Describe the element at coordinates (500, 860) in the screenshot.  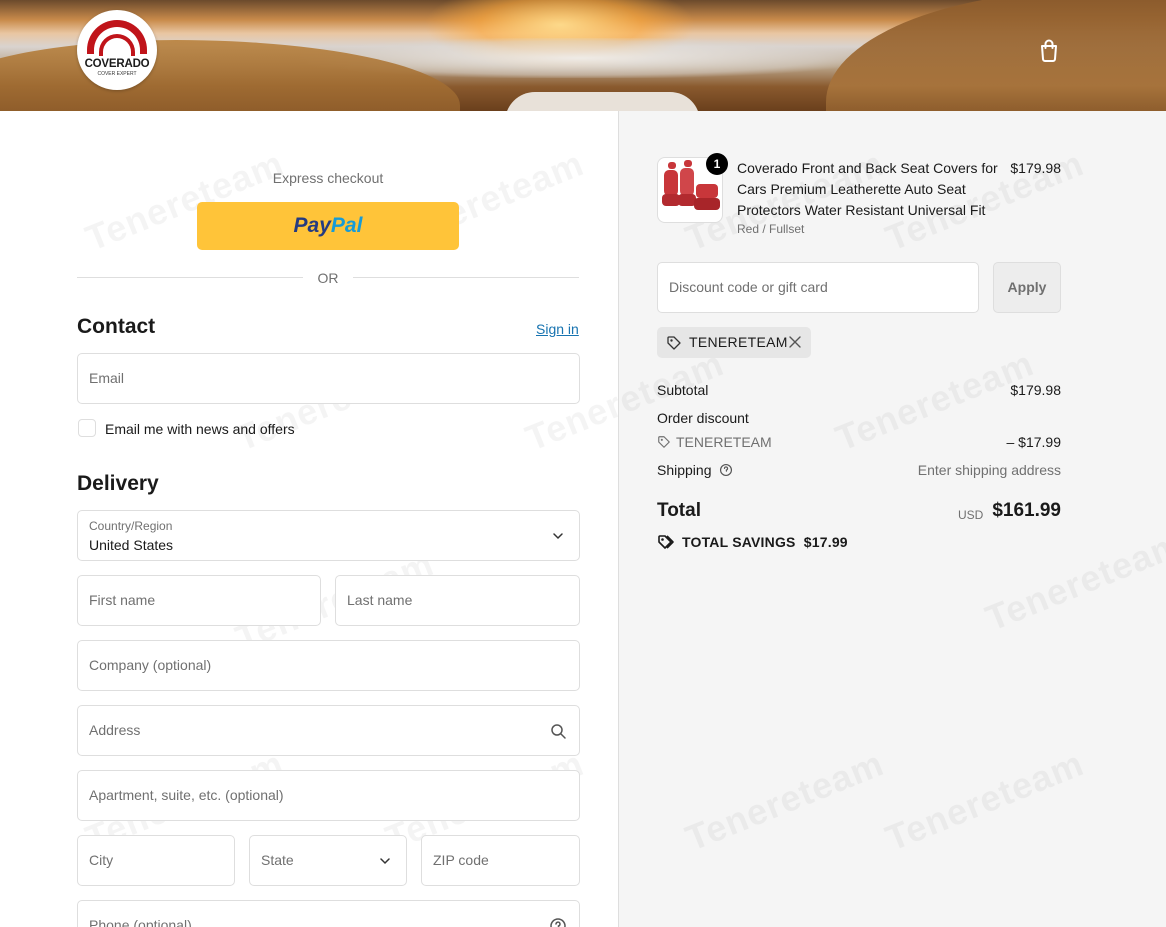
I see `zip-field: ZIP code` at that location.